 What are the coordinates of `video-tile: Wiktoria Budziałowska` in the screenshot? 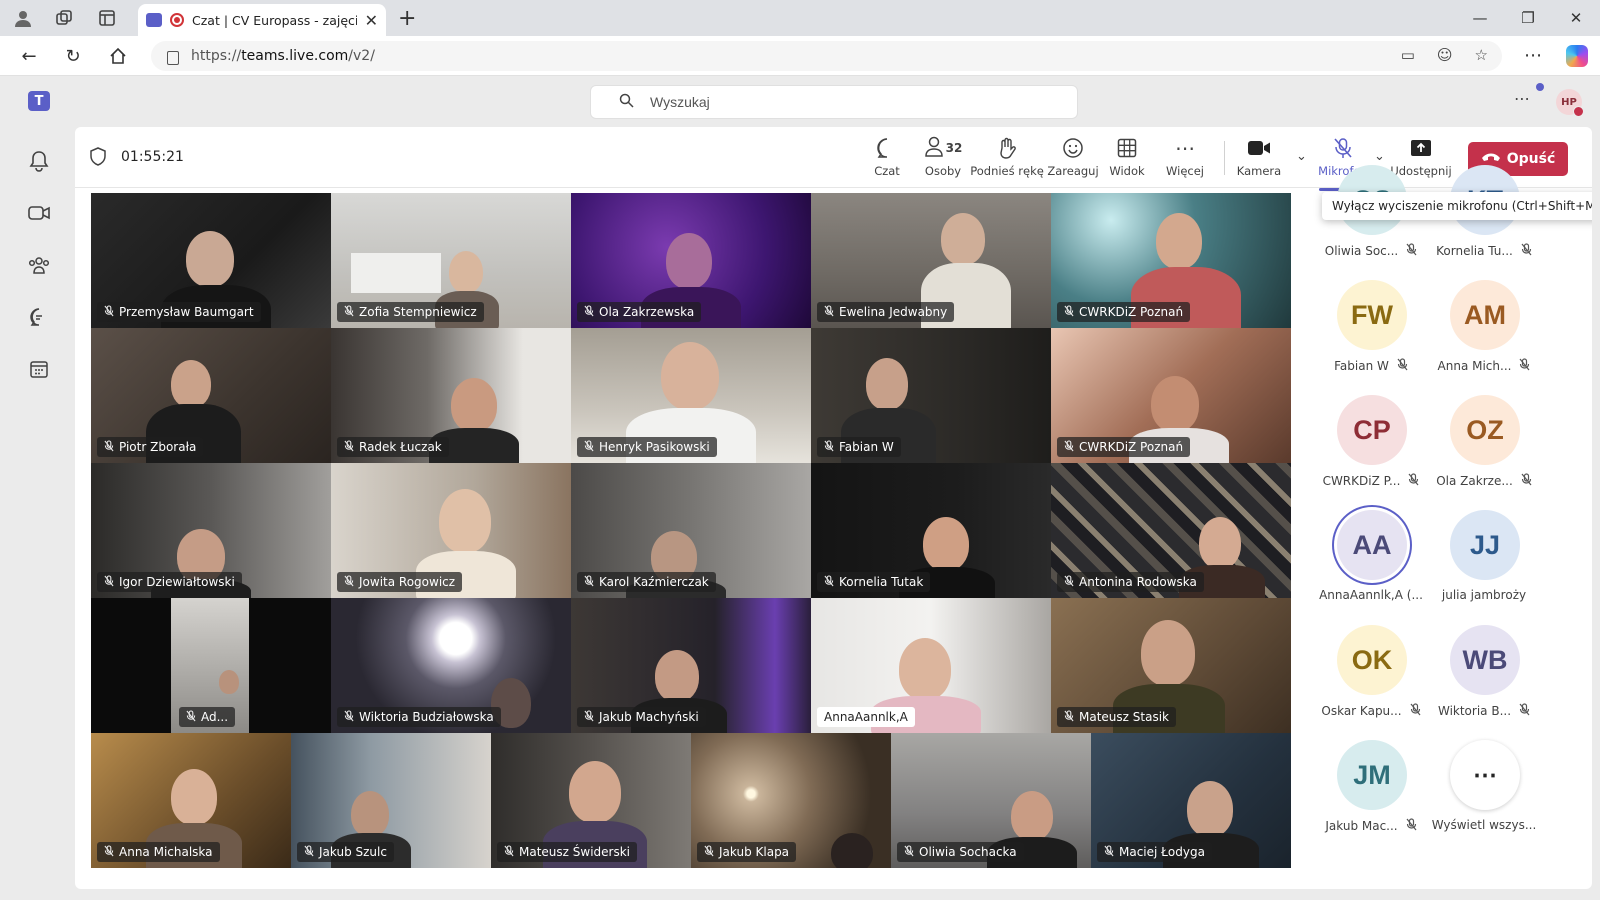 It's located at (451, 665).